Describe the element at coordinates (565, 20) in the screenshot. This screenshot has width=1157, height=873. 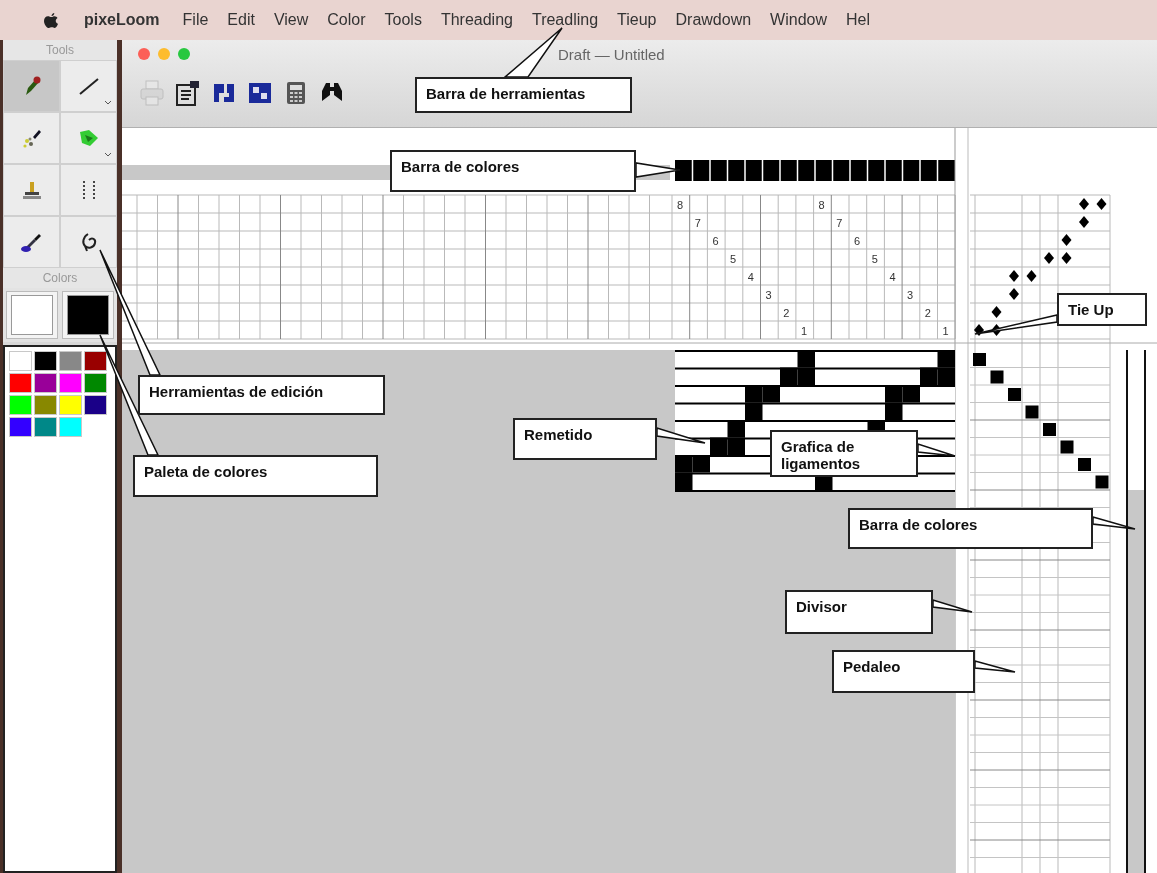
I see `menu-item: Treadling` at that location.